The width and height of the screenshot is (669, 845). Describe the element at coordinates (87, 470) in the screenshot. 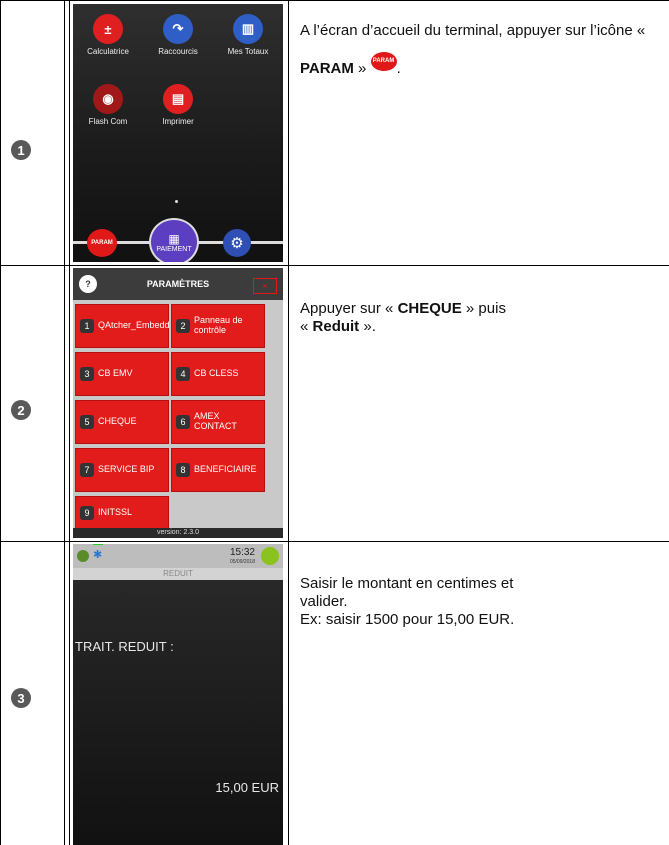

I see `param-item-number: 7` at that location.